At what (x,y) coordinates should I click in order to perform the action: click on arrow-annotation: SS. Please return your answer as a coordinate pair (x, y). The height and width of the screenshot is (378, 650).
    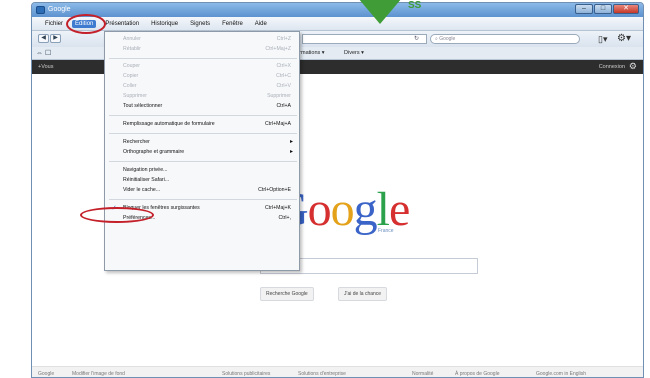
    Looking at the image, I should click on (415, 5).